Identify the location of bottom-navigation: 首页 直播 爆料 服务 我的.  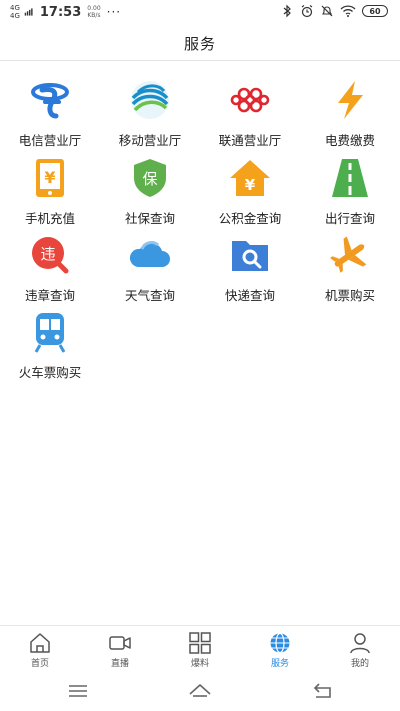
(200, 648).